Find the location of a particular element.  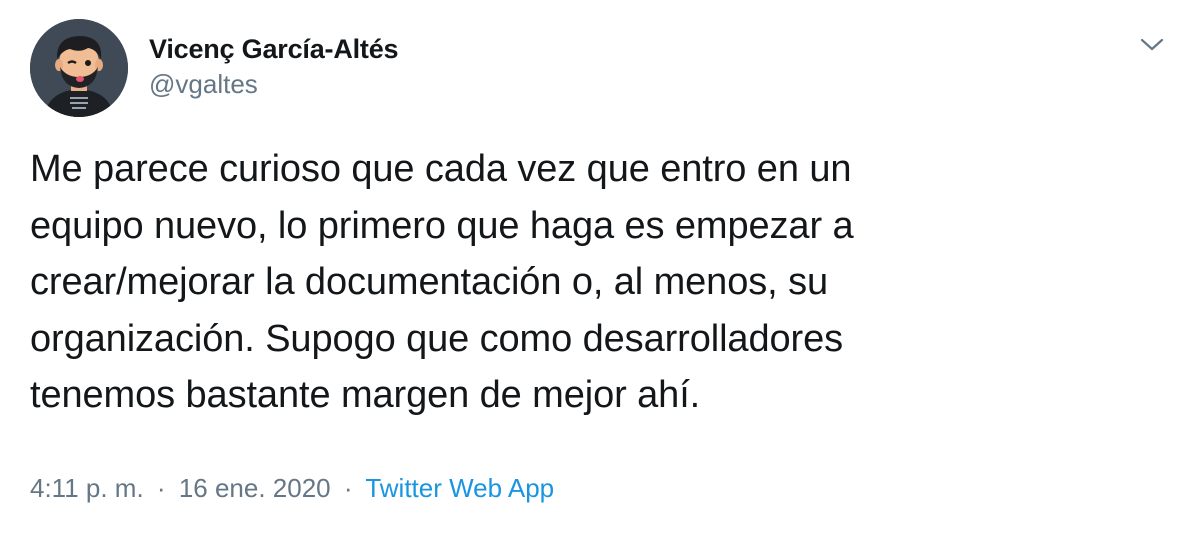

author-display-name: Vicenç García-Altés is located at coordinates (274, 49).